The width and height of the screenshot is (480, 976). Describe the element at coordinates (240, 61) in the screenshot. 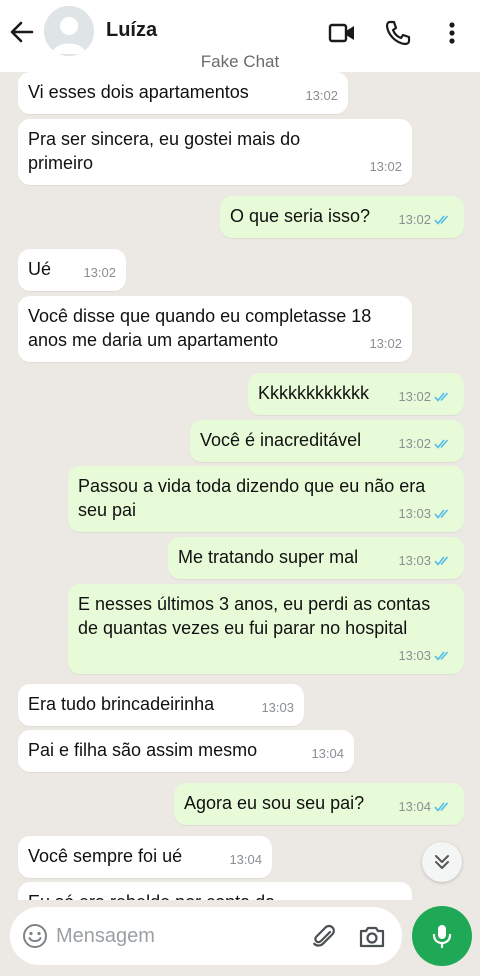

I see `chat-subtitle: Fake Chat` at that location.